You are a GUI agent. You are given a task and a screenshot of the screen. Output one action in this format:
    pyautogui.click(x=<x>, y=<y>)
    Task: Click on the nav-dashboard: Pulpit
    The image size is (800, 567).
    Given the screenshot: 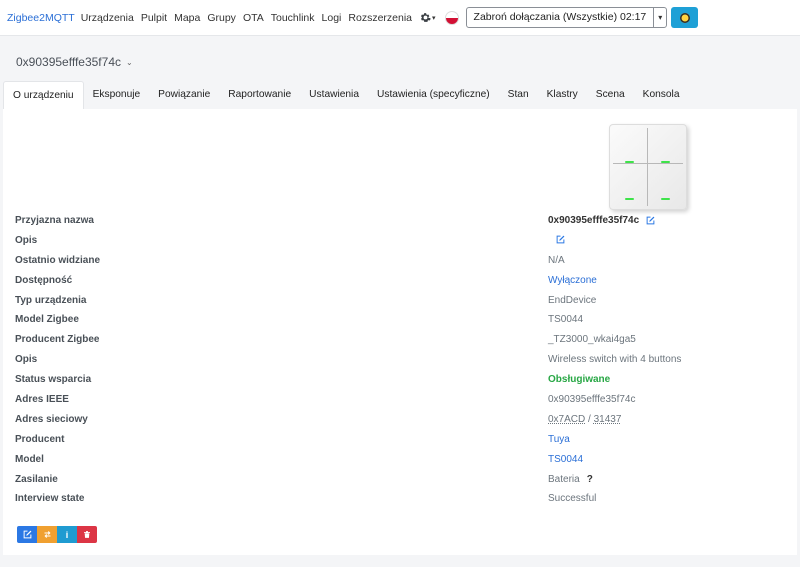 What is the action you would take?
    pyautogui.click(x=154, y=18)
    